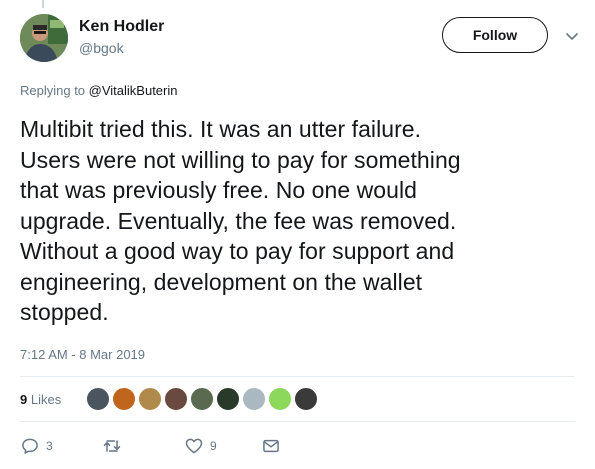  Describe the element at coordinates (43, 4) in the screenshot. I see `thread-connector-line` at that location.